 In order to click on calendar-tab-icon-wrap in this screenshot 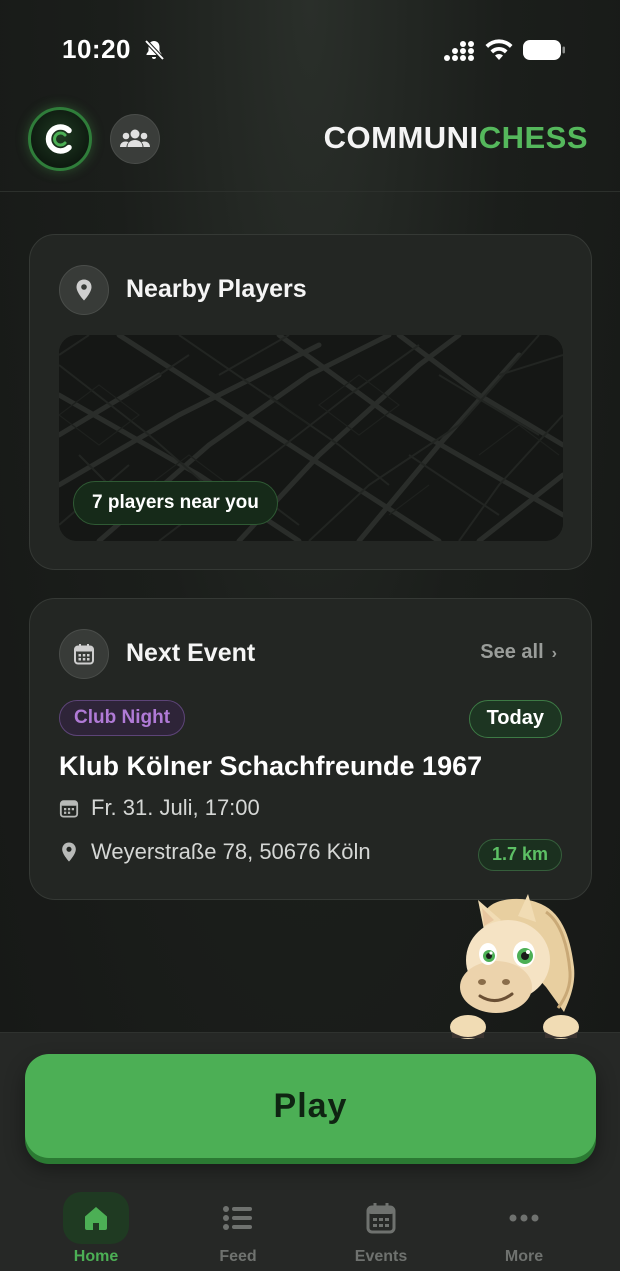, I will do `click(381, 1218)`.